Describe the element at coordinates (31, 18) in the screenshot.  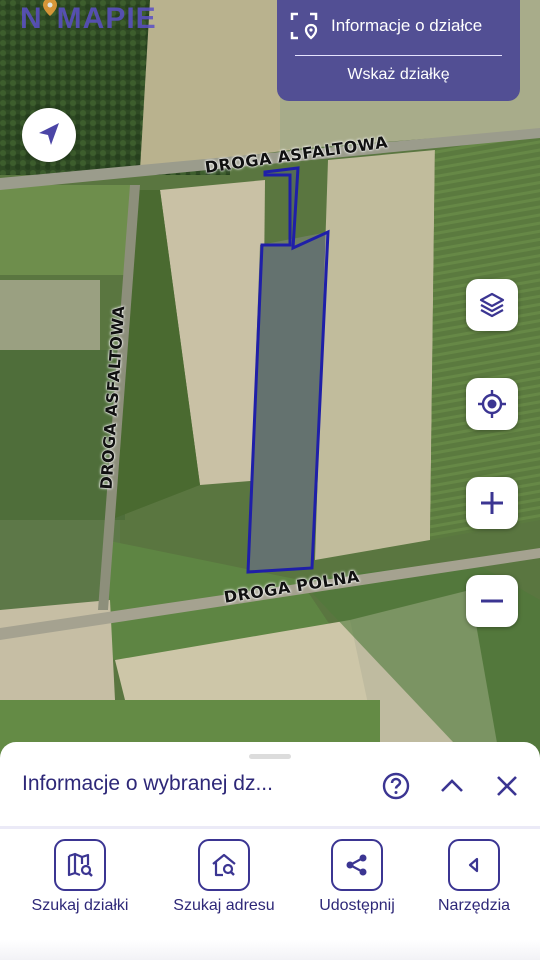
I see `logo-prefix: N` at that location.